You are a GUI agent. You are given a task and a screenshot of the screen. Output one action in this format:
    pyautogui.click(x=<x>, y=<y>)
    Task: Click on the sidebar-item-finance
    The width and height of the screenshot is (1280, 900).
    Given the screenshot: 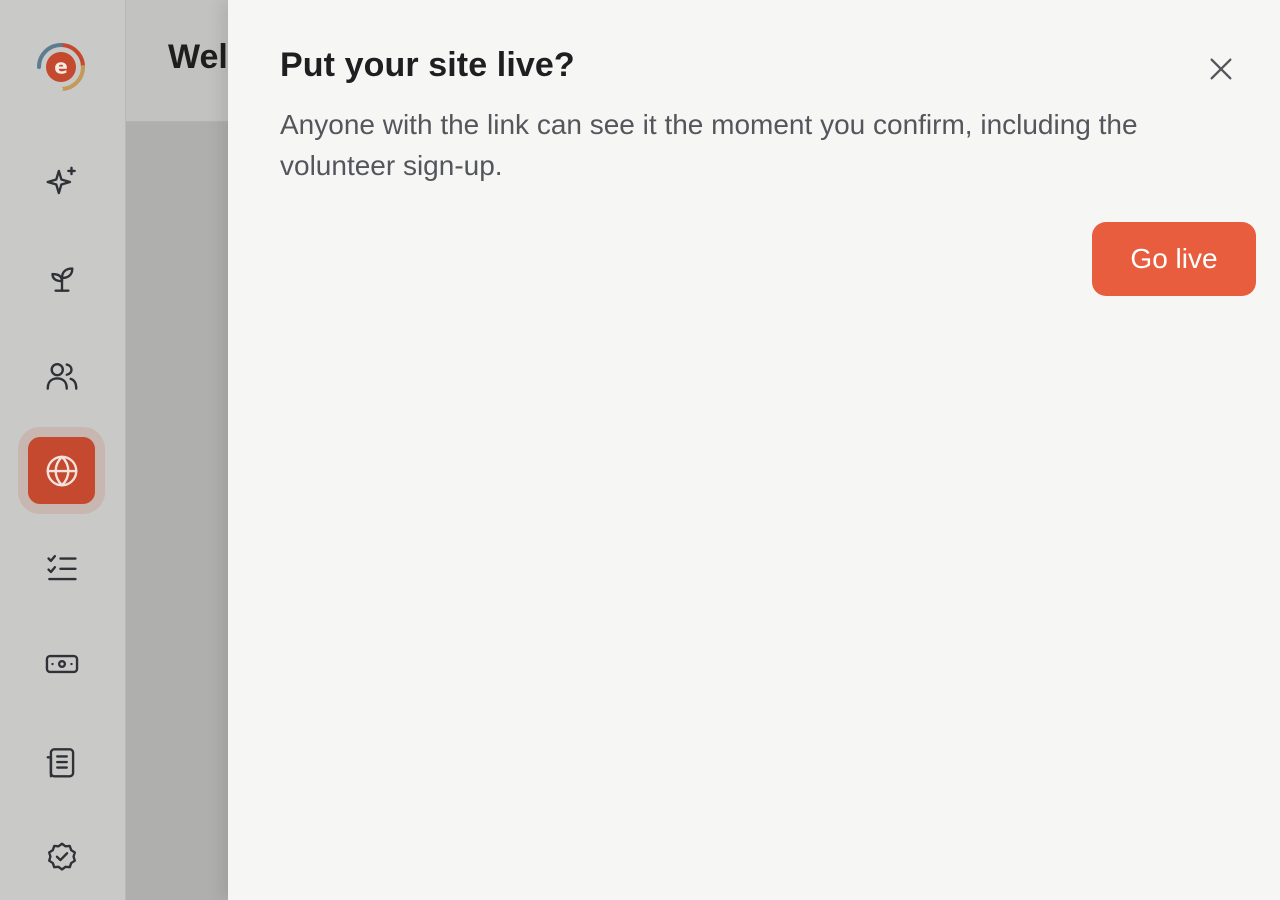 What is the action you would take?
    pyautogui.click(x=61, y=663)
    